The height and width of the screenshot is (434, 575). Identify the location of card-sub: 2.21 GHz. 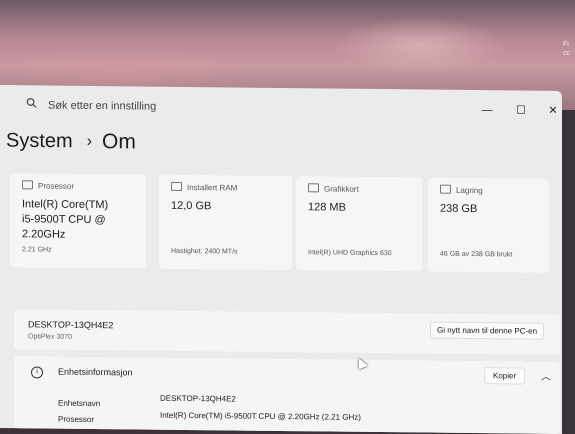
(37, 250).